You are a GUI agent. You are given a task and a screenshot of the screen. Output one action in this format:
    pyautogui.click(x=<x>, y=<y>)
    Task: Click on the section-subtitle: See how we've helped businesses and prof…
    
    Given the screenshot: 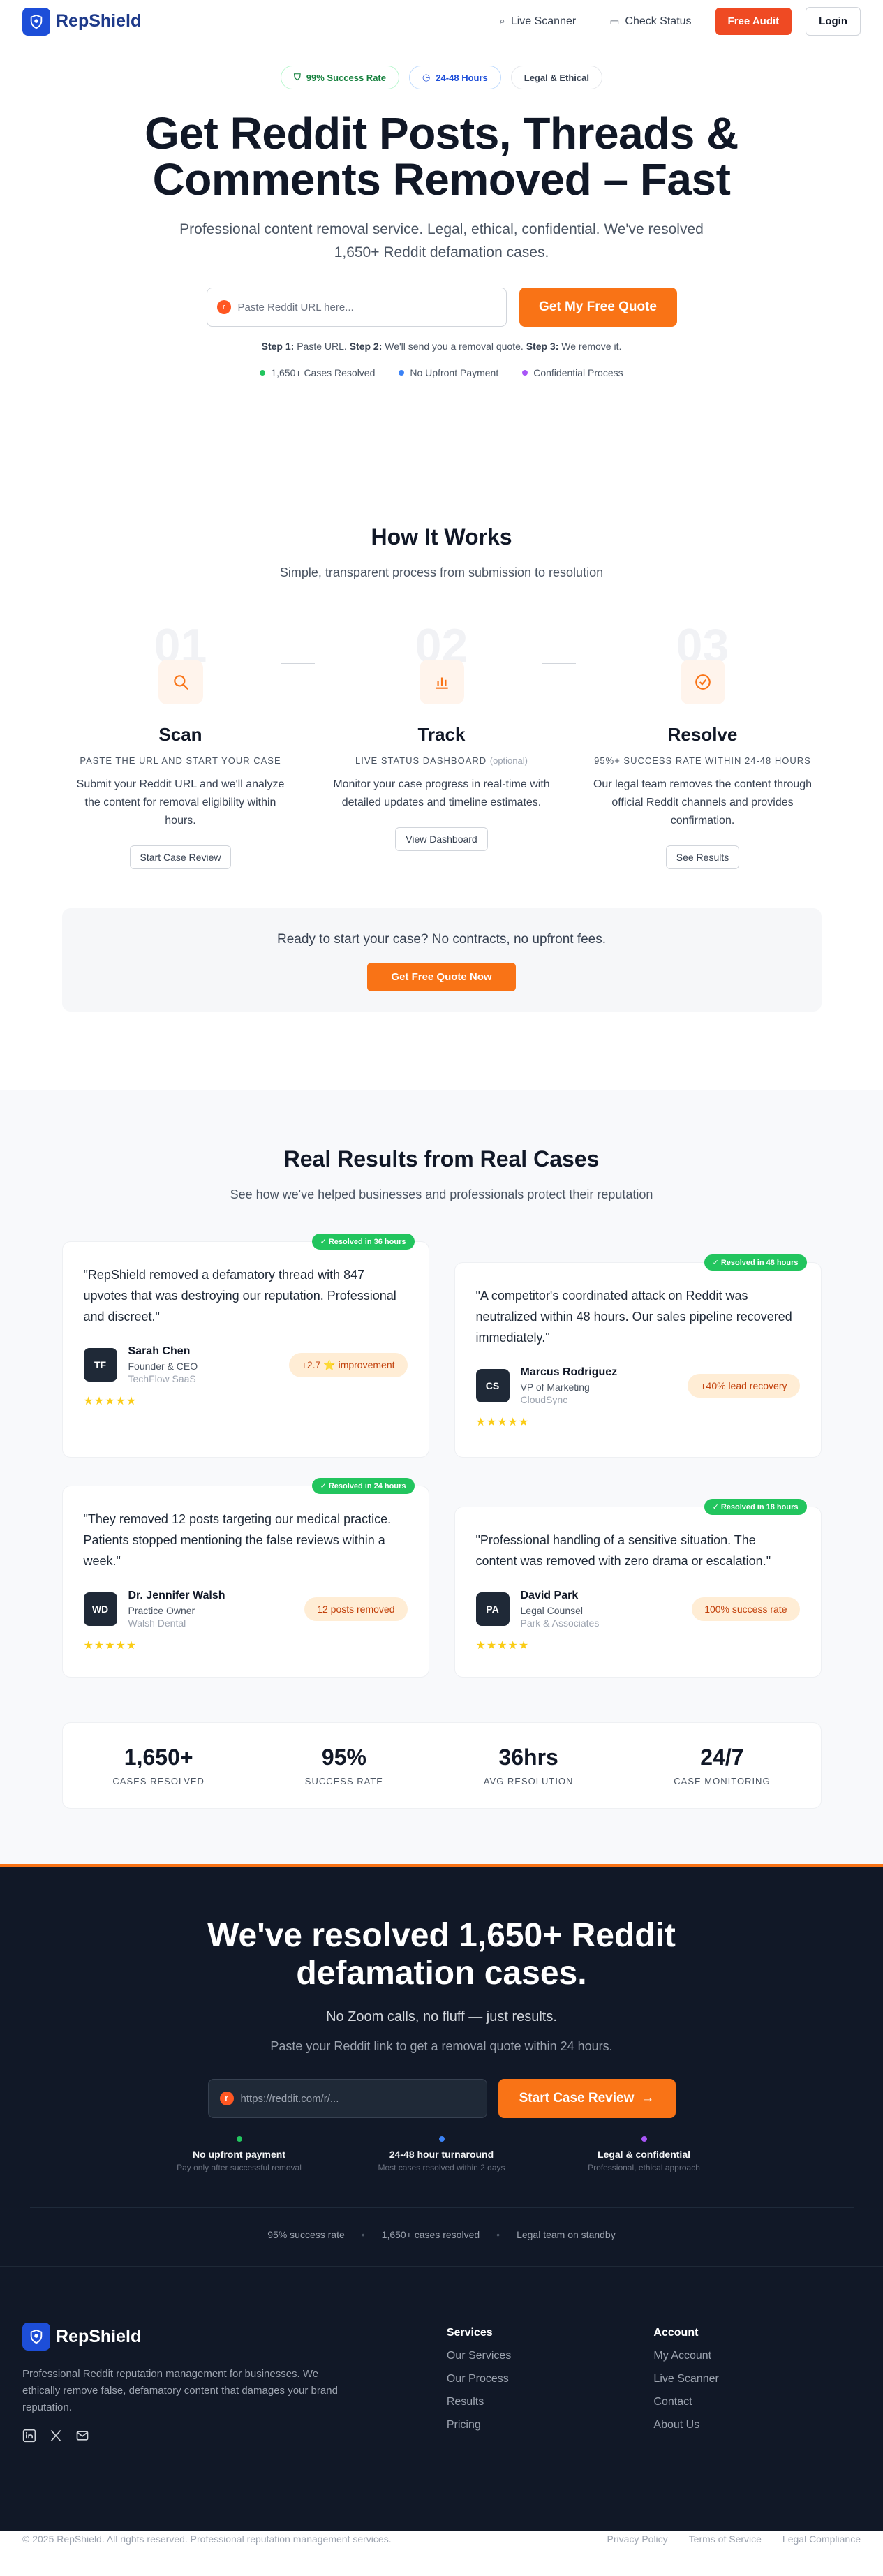 What is the action you would take?
    pyautogui.click(x=441, y=1194)
    